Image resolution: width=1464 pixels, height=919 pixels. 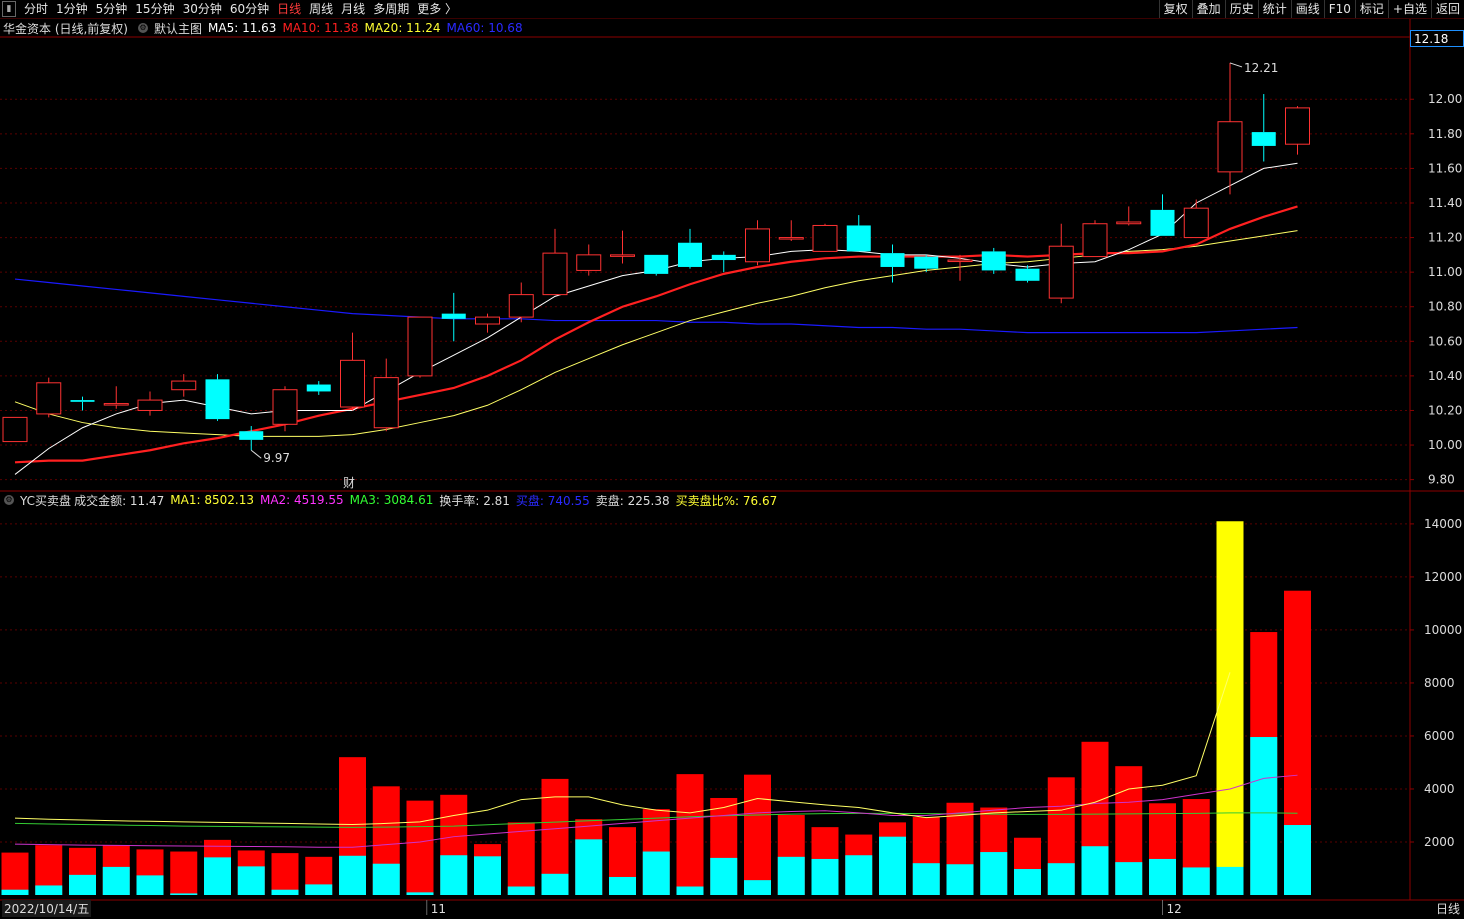 I want to click on price-tick-label: 10.60, so click(x=1445, y=341).